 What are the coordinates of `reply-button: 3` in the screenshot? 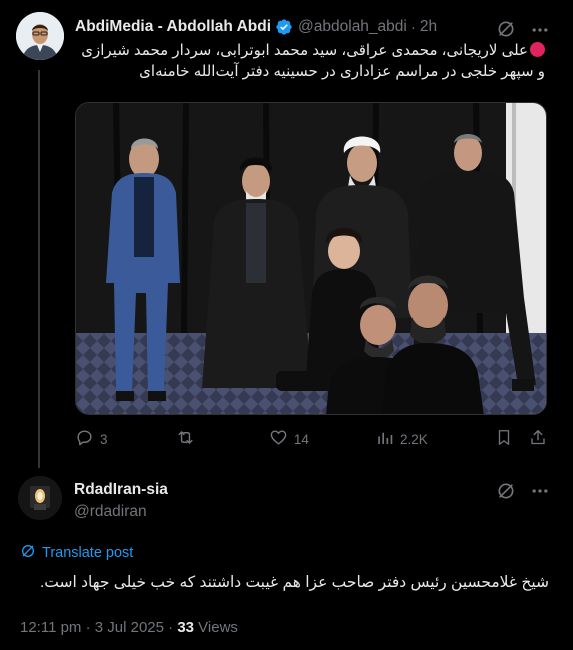 It's located at (91, 439).